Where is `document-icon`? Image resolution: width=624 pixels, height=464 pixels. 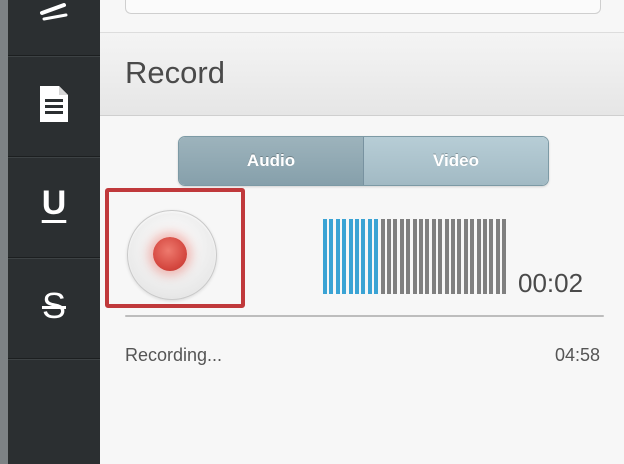
document-icon is located at coordinates (54, 106).